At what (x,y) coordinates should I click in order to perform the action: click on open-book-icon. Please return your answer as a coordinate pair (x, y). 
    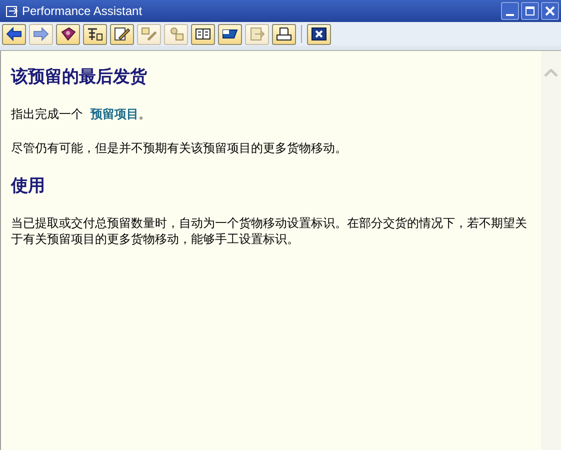
    Looking at the image, I should click on (203, 34).